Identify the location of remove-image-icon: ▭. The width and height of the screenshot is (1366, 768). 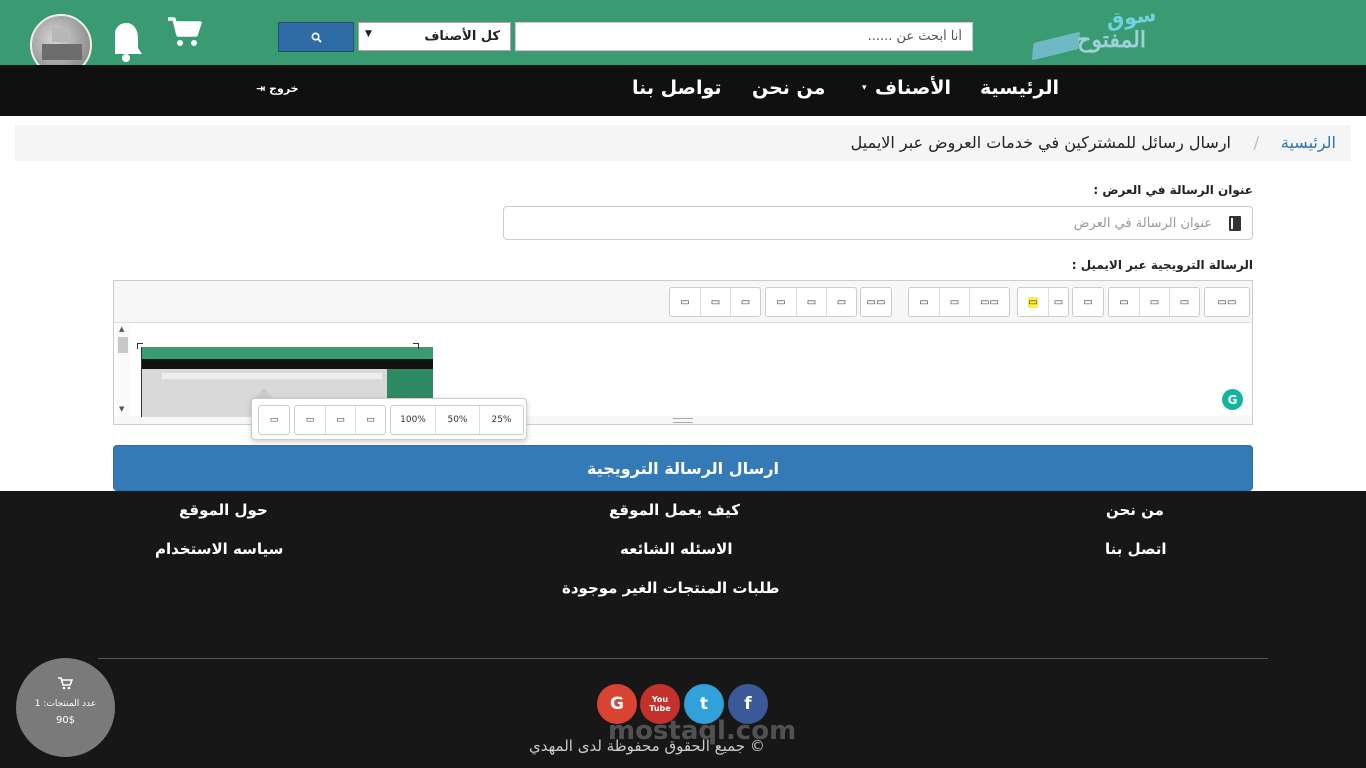
(370, 420).